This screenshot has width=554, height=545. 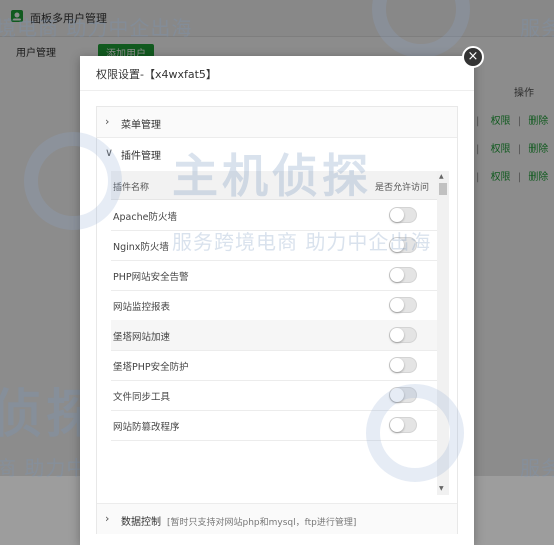 I want to click on section-menu-management: › 菜单管理, so click(x=277, y=122).